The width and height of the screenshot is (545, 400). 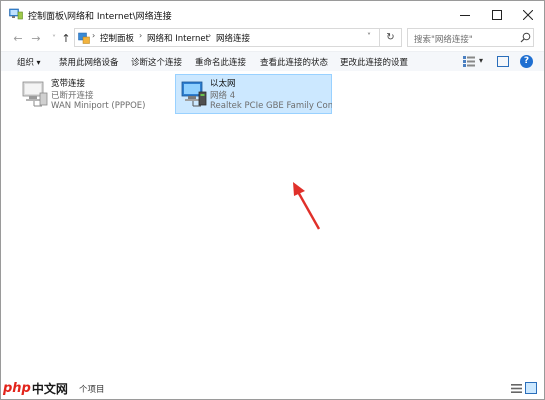 What do you see at coordinates (374, 62) in the screenshot?
I see `change-settings-button: 更改此连接的设置` at bounding box center [374, 62].